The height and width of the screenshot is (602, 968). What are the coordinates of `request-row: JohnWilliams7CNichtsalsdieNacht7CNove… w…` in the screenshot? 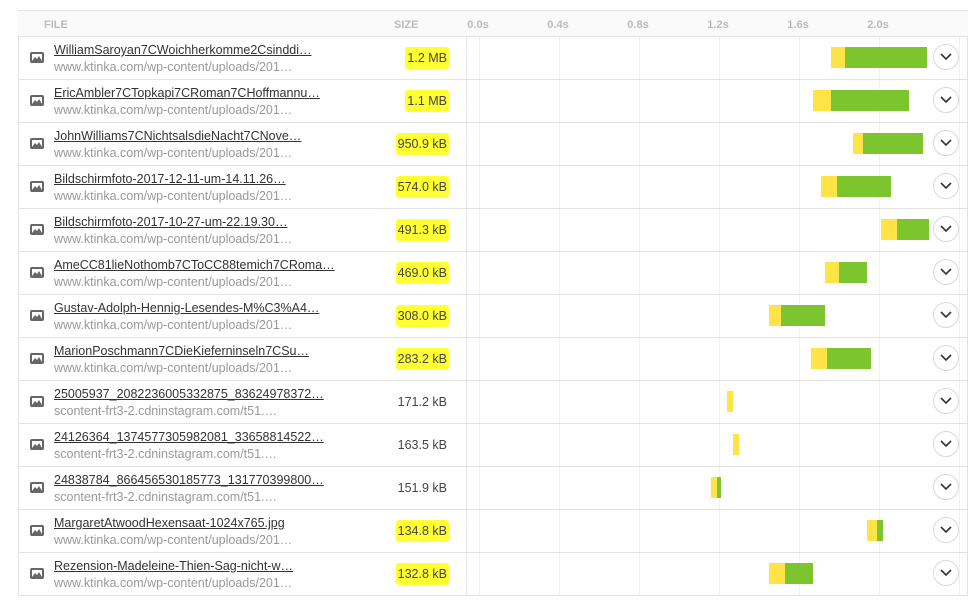 It's located at (493, 144).